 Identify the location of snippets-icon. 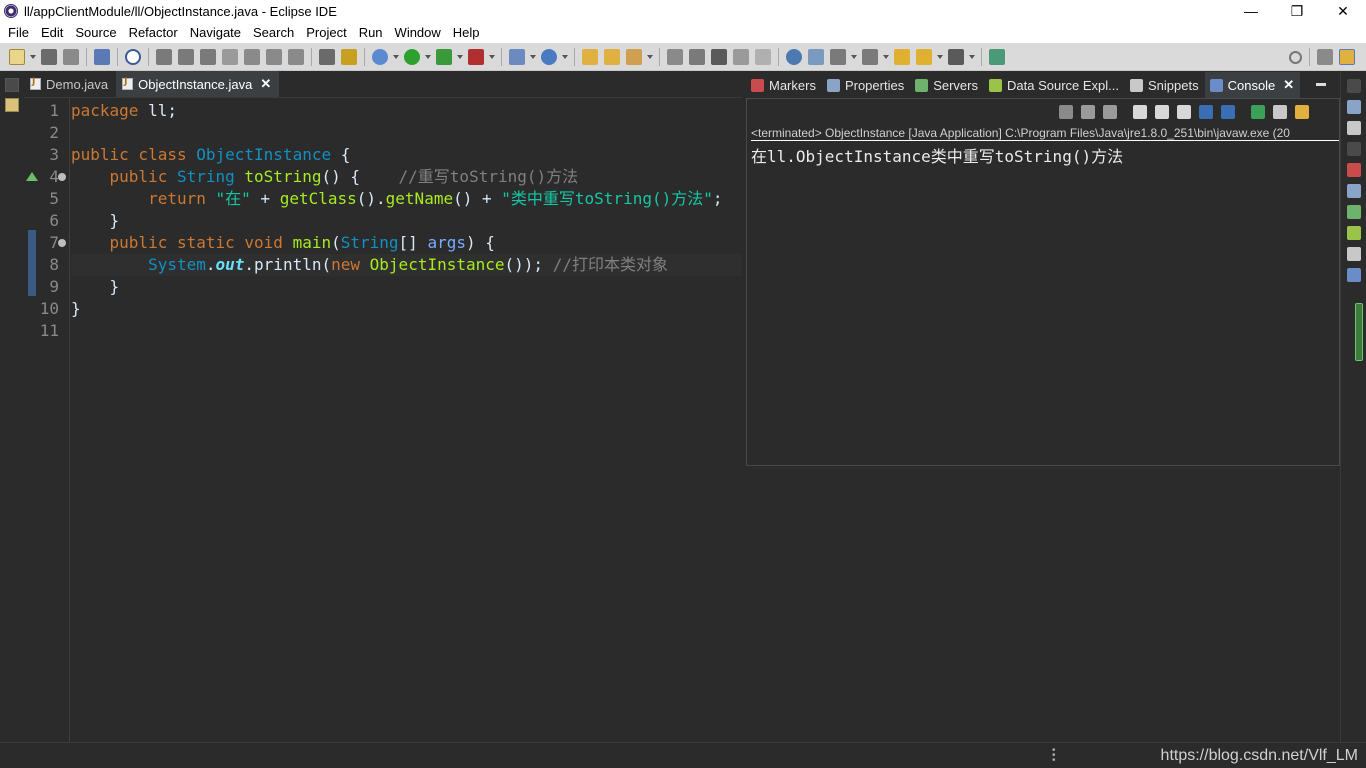
(1354, 254).